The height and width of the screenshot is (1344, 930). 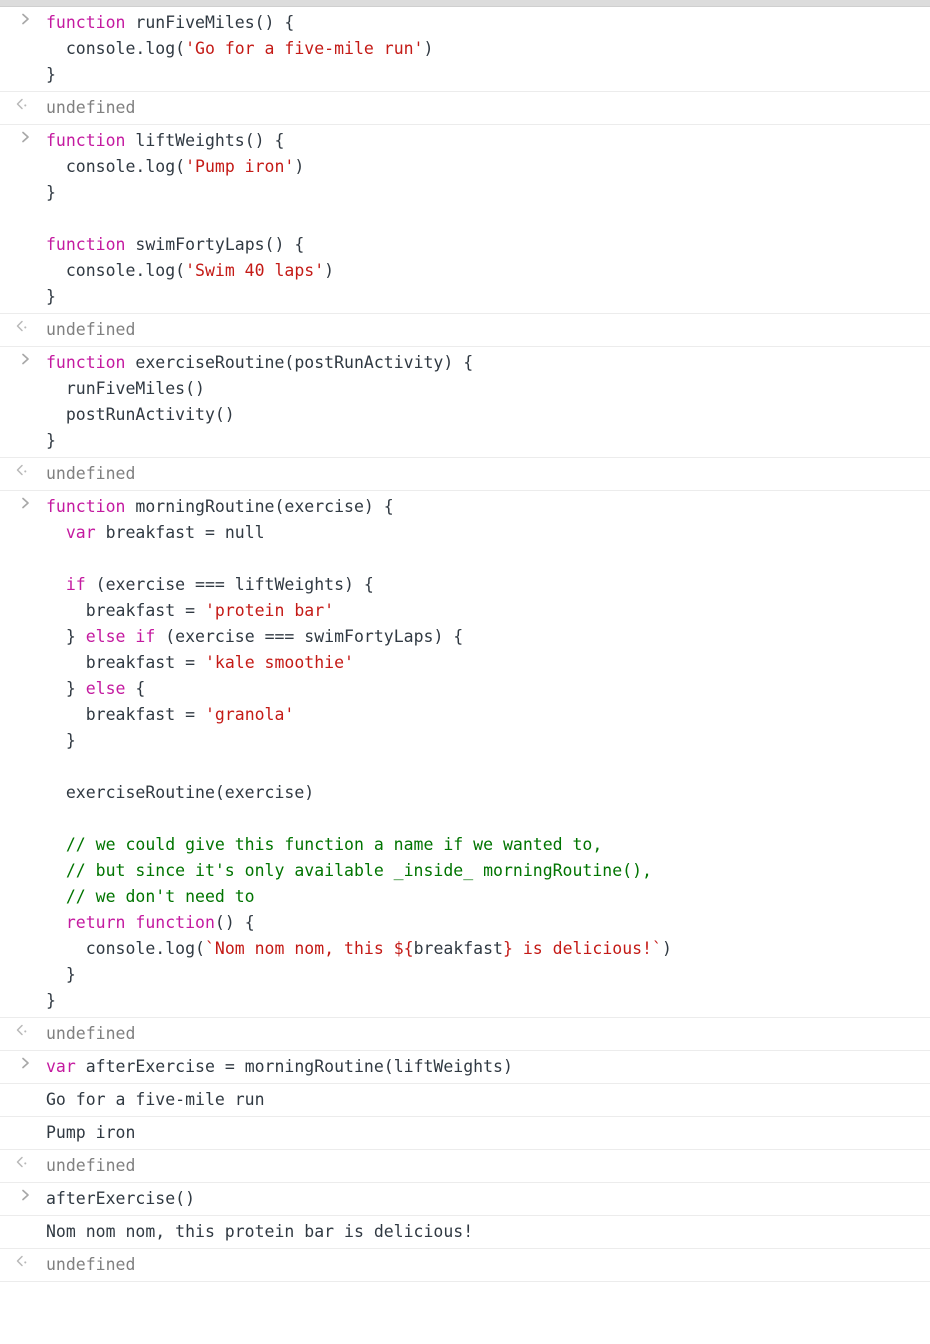 I want to click on token-kw: else if, so click(x=120, y=636).